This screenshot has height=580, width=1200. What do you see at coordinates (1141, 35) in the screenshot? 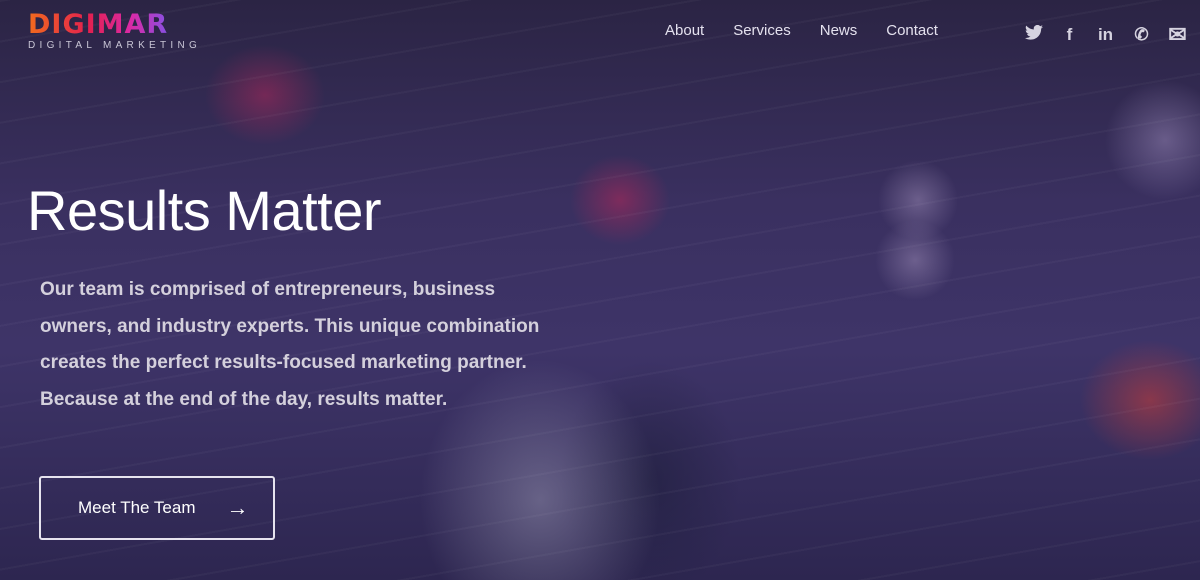
I see `phone-icon: ✆` at bounding box center [1141, 35].